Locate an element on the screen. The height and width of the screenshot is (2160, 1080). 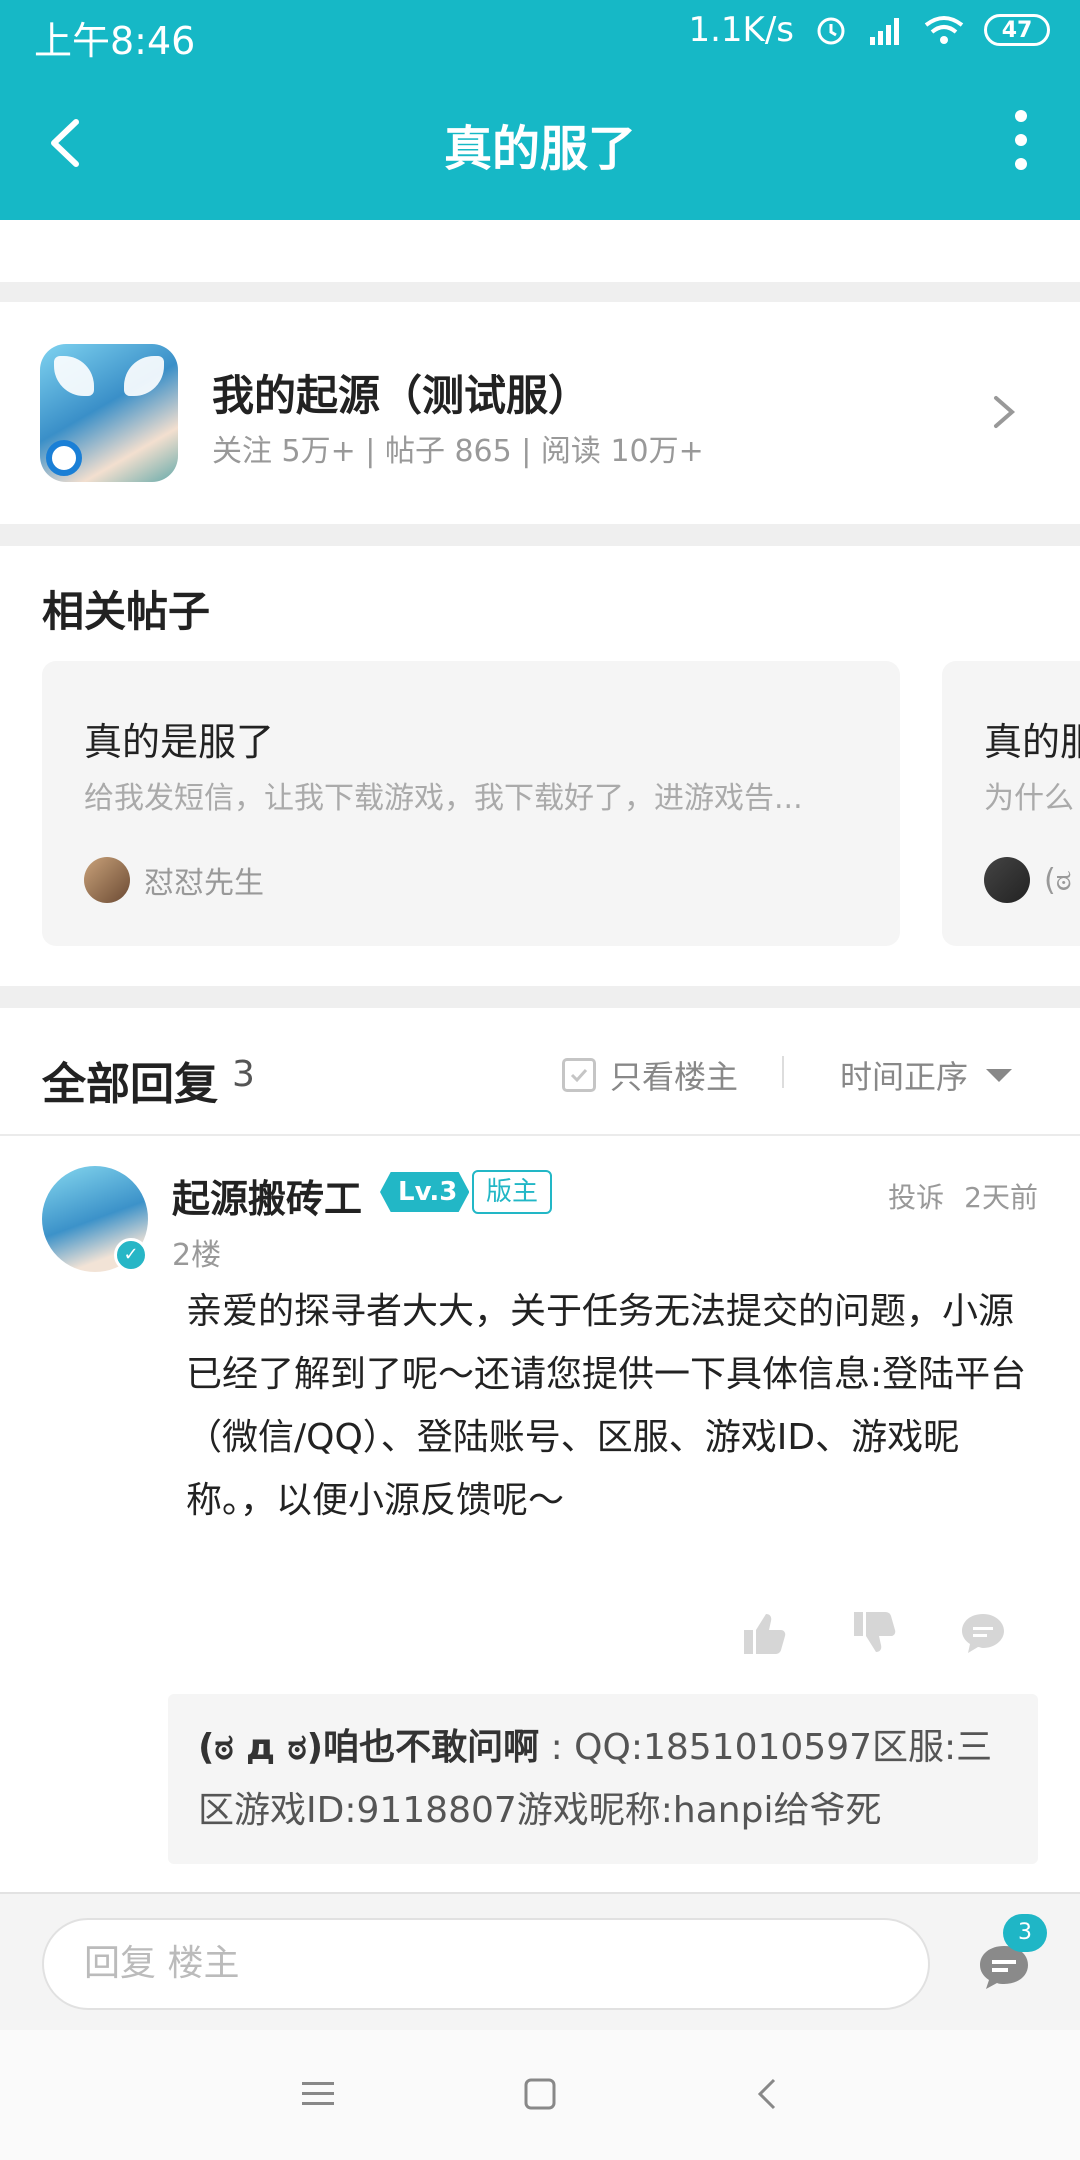
reply-time: 2天前 is located at coordinates (1001, 1197).